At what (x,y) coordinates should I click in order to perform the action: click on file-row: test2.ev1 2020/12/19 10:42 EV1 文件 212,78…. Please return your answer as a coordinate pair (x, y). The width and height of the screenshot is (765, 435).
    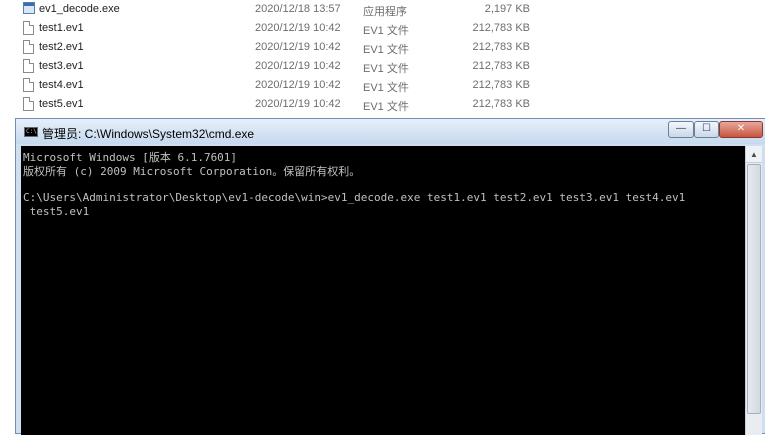
    Looking at the image, I should click on (382, 47).